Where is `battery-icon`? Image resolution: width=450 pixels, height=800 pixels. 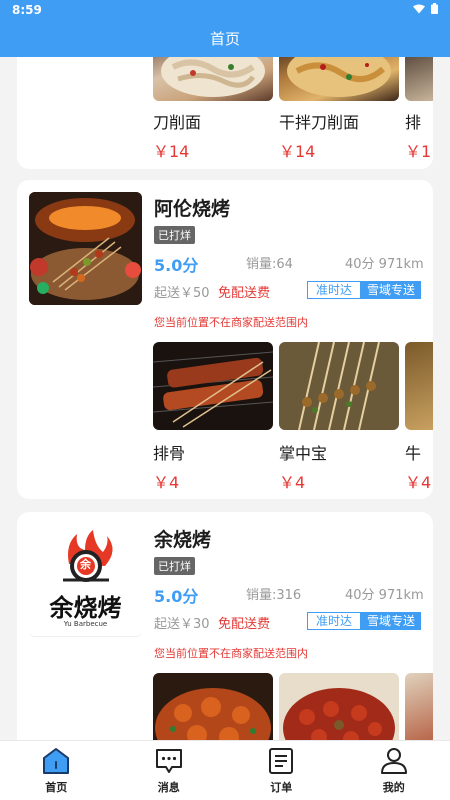 battery-icon is located at coordinates (434, 8).